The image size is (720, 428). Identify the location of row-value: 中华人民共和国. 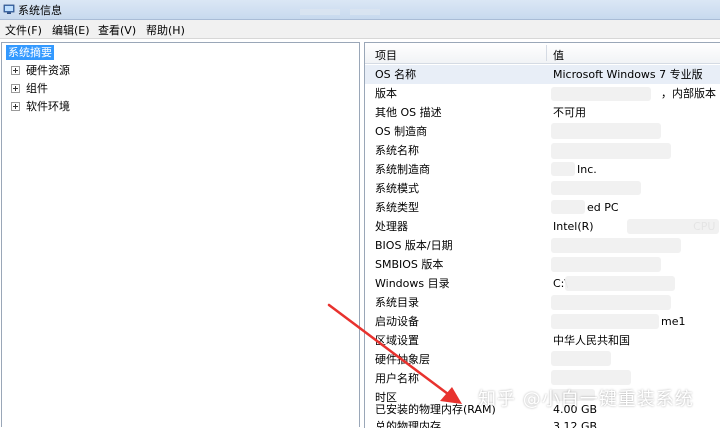
(591, 340).